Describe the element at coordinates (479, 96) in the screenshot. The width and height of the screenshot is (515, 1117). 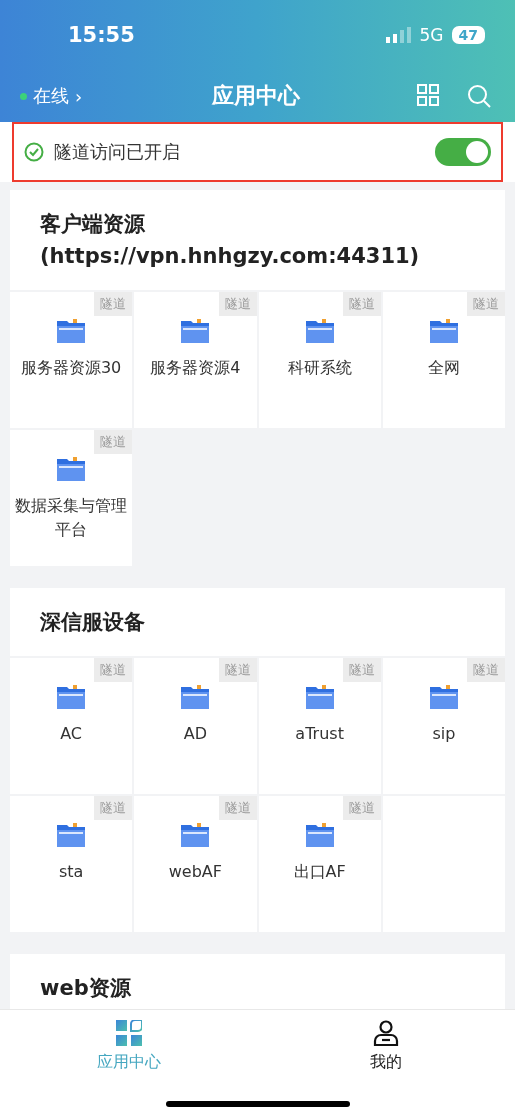
I see `search-icon` at that location.